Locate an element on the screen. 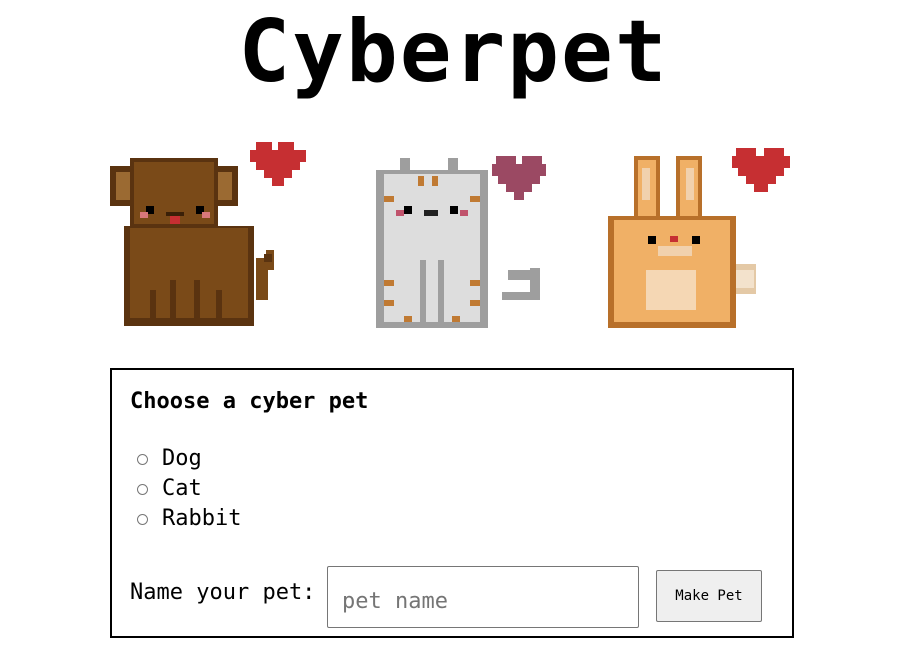 This screenshot has width=907, height=663. radio-dog is located at coordinates (142, 459).